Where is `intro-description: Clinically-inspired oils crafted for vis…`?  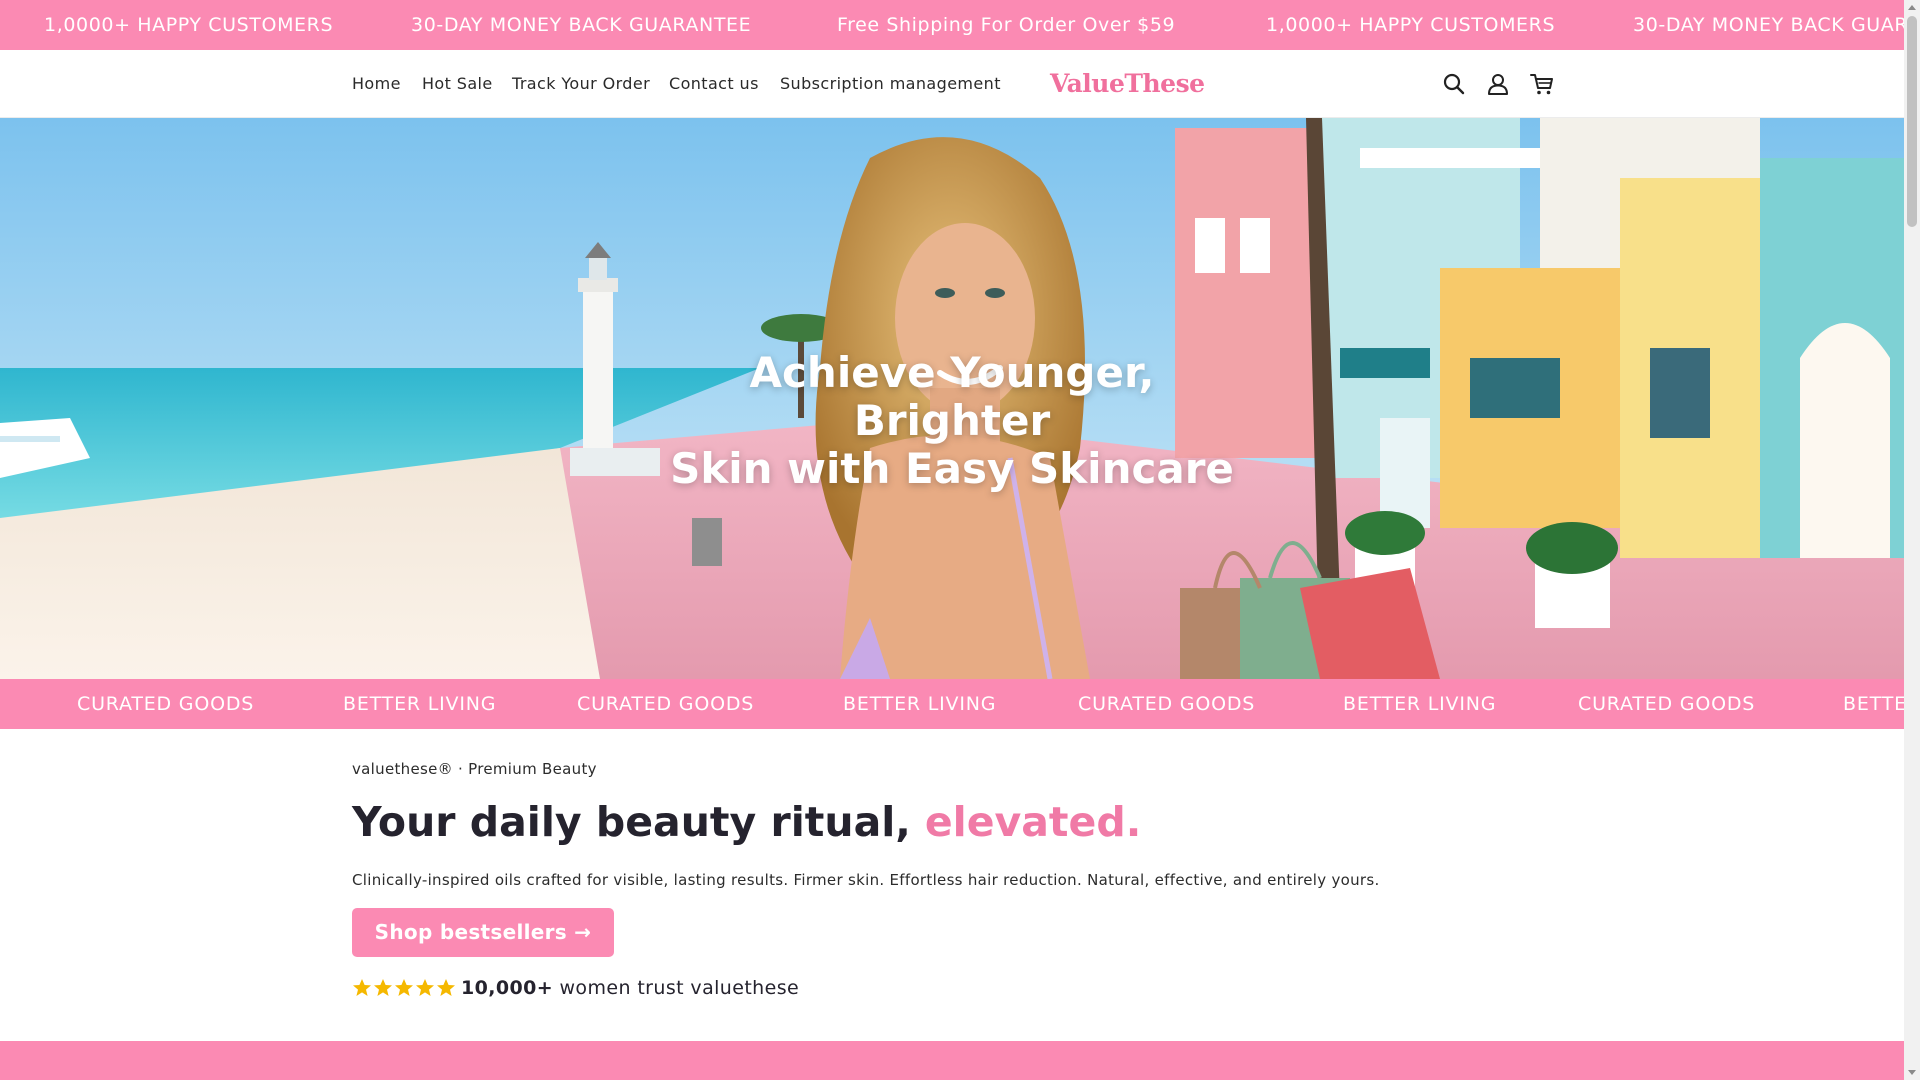
intro-description: Clinically-inspired oils crafted for vis… is located at coordinates (866, 880).